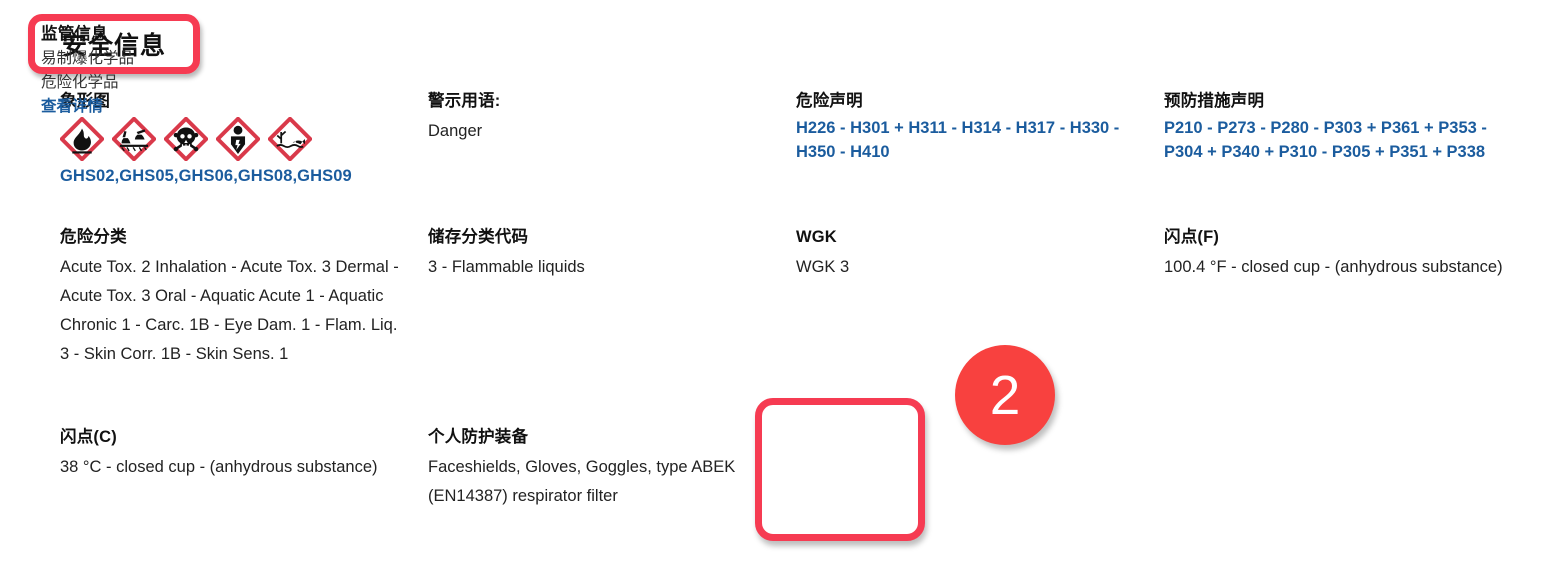 The width and height of the screenshot is (1547, 562). What do you see at coordinates (478, 437) in the screenshot?
I see `field-label-personal-protective-equipment: 个人防护装备` at bounding box center [478, 437].